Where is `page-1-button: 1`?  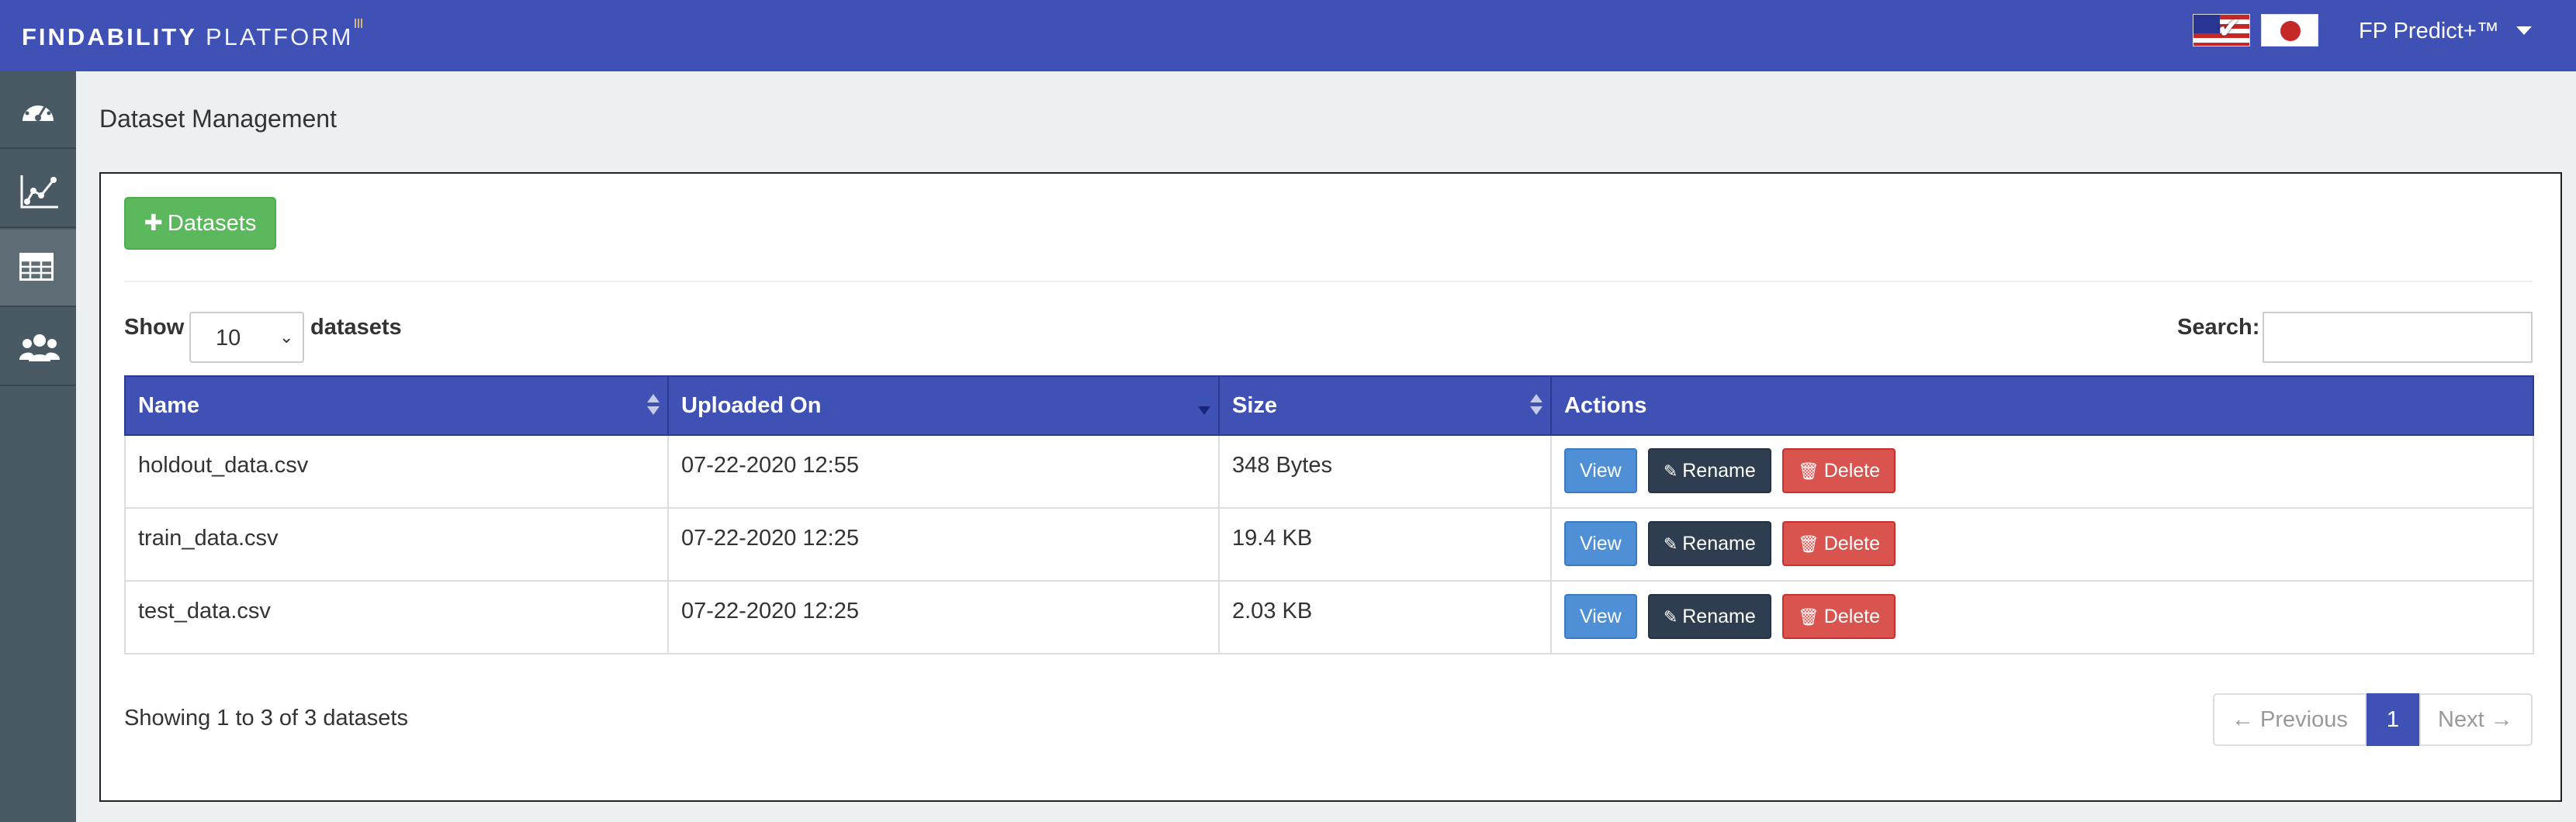 page-1-button: 1 is located at coordinates (2393, 719).